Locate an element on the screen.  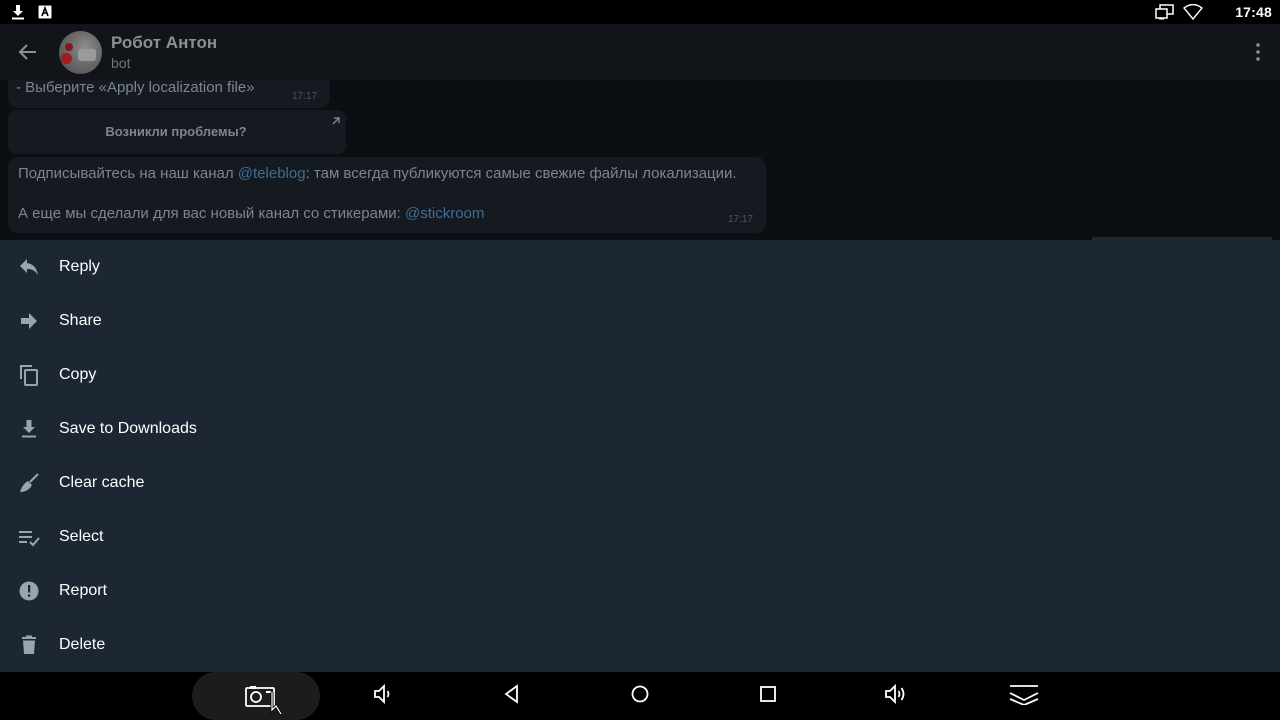
message-text: - Выберите «Apply localization file» is located at coordinates (135, 87).